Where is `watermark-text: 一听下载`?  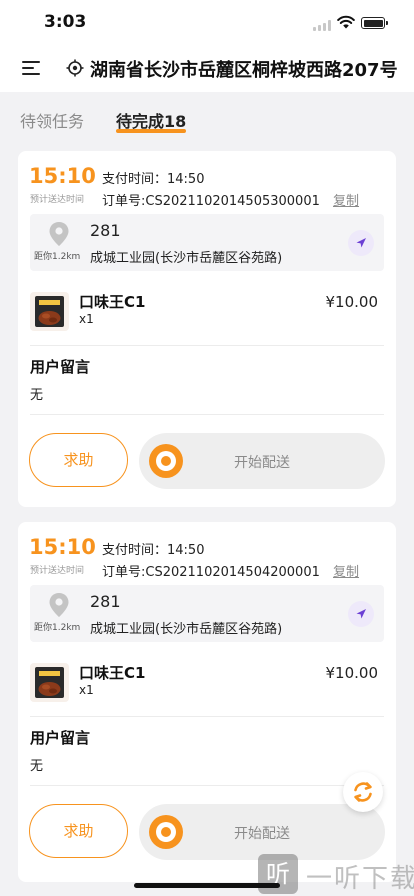
watermark-text: 一听下载 is located at coordinates (360, 879).